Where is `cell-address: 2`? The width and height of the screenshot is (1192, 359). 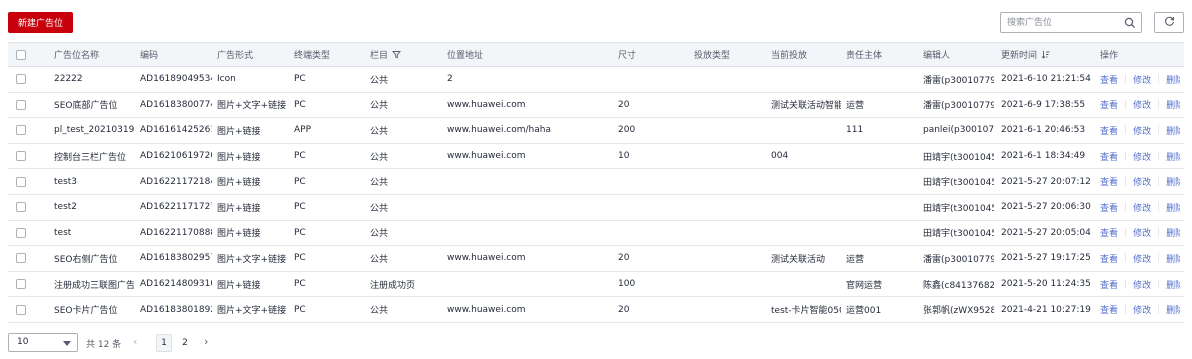 cell-address: 2 is located at coordinates (450, 79).